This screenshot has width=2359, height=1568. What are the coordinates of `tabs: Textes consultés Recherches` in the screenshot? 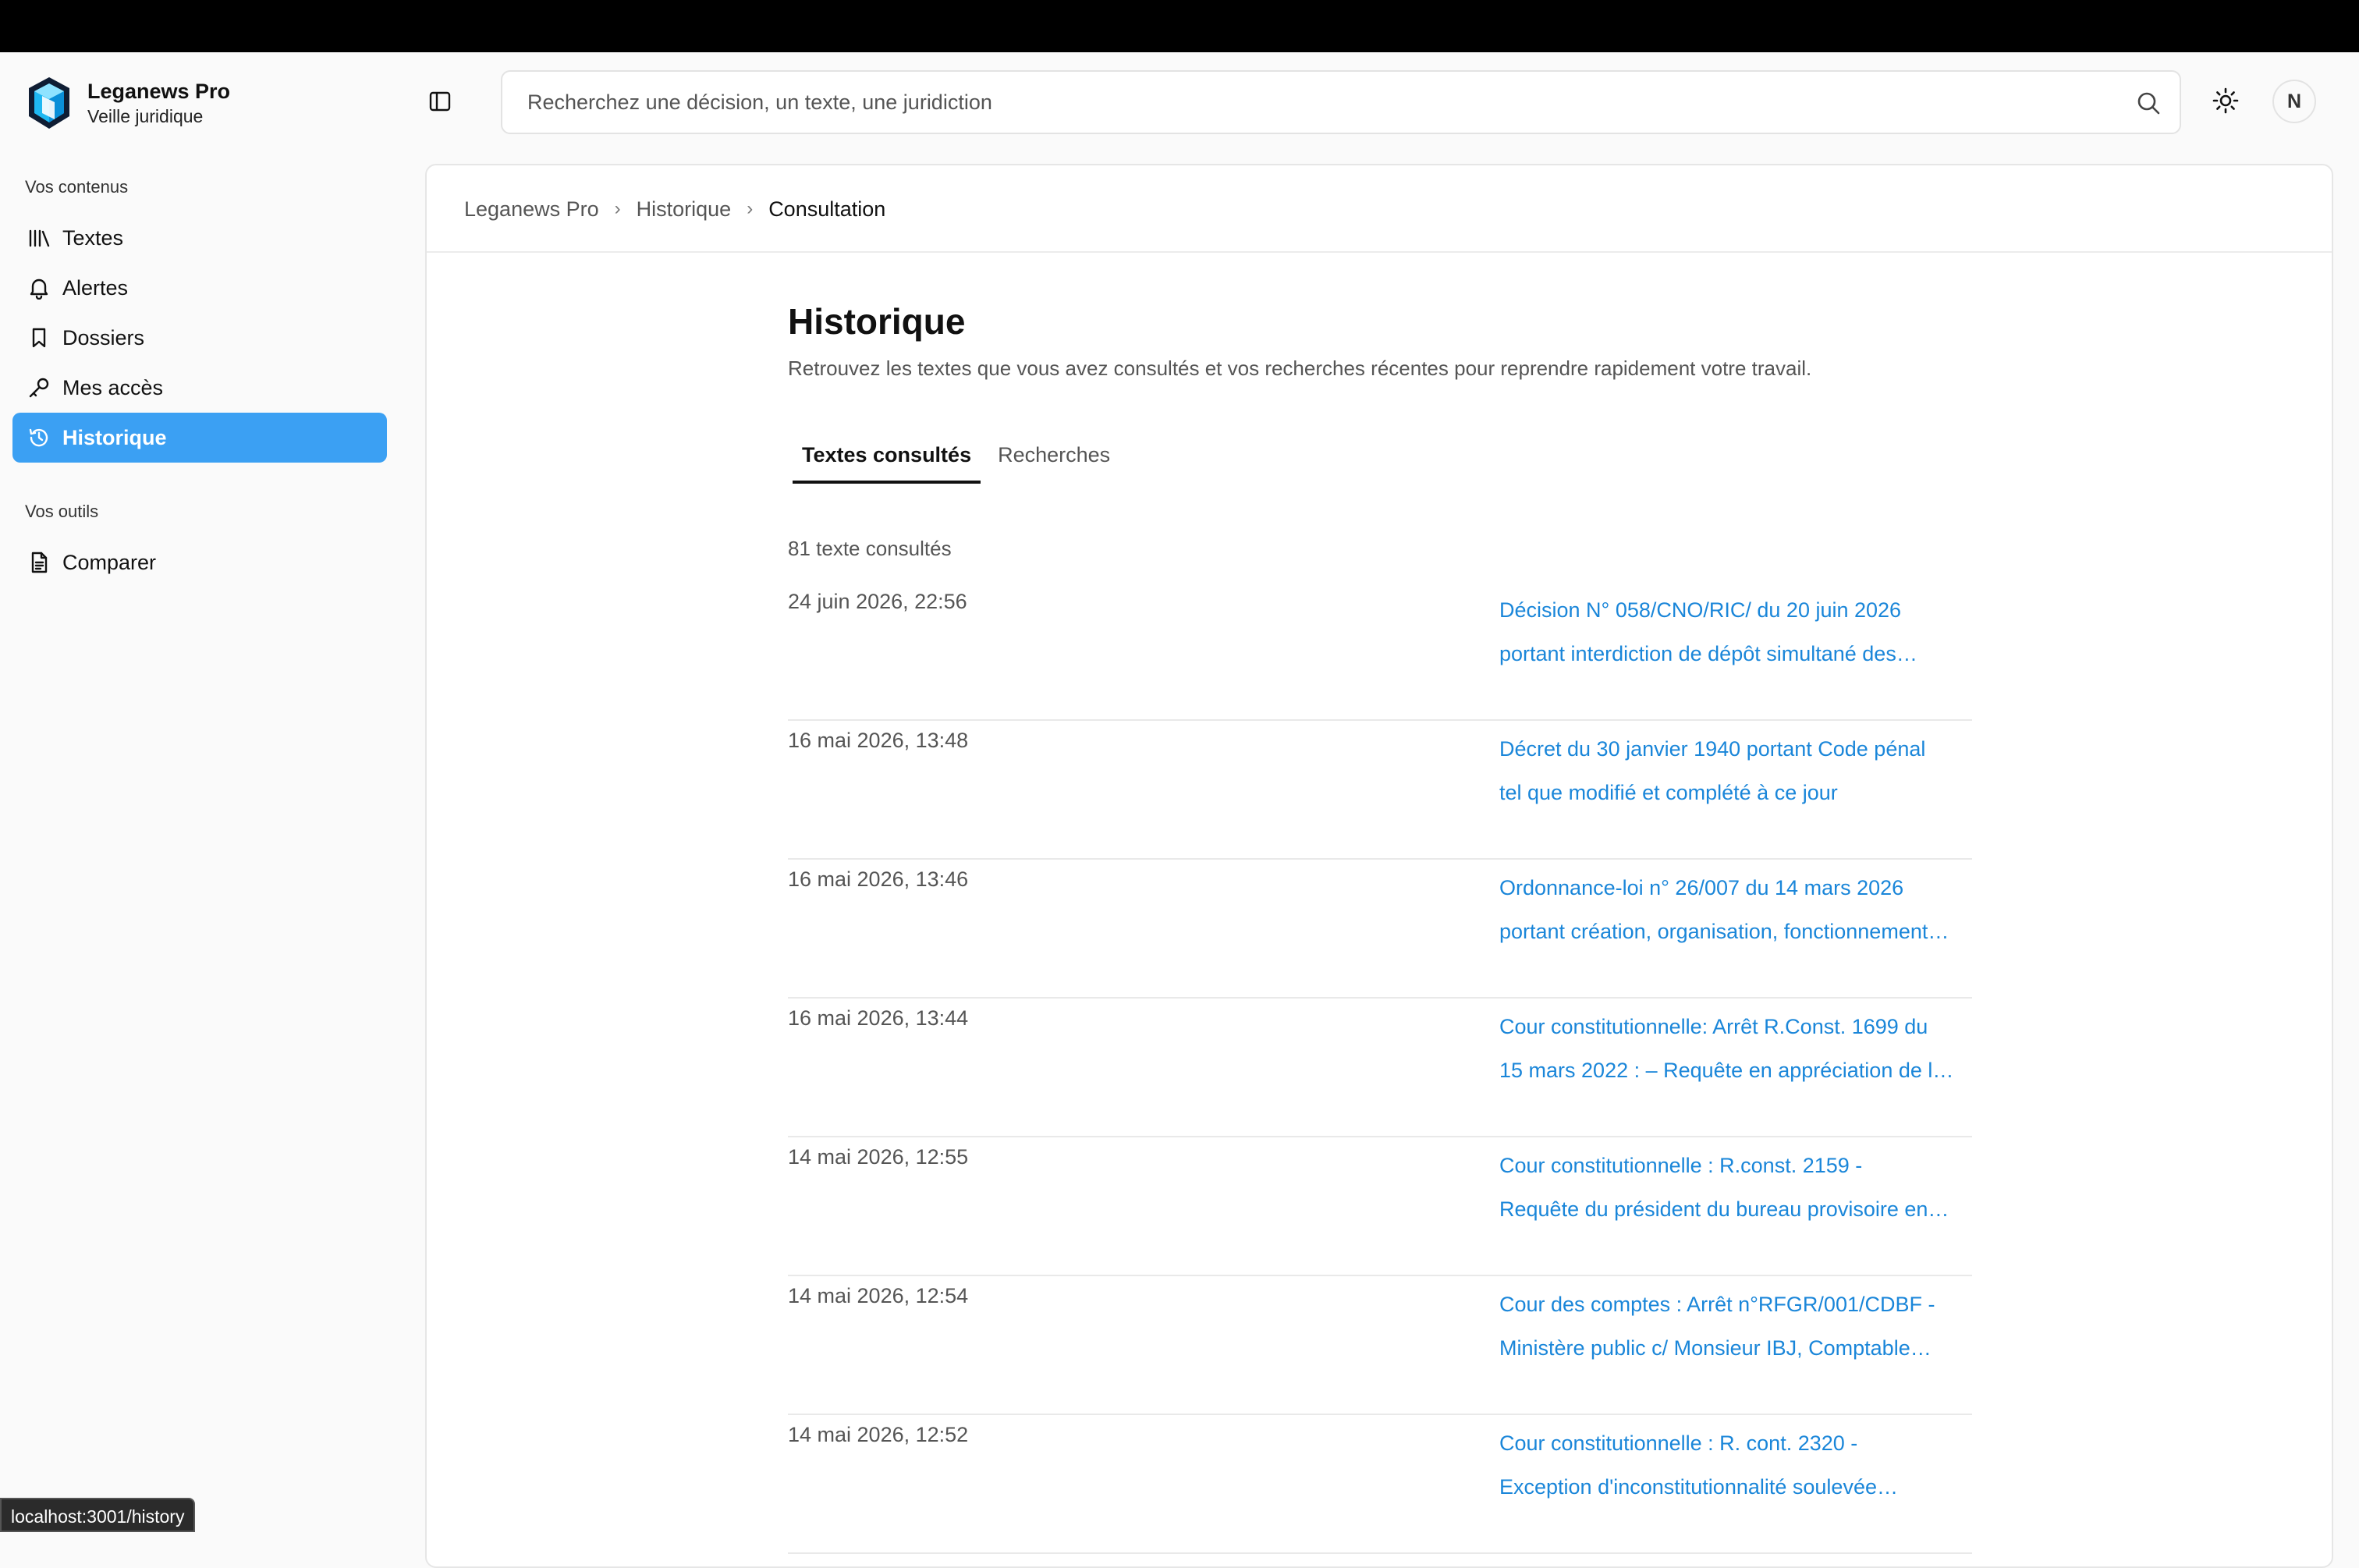 It's located at (956, 460).